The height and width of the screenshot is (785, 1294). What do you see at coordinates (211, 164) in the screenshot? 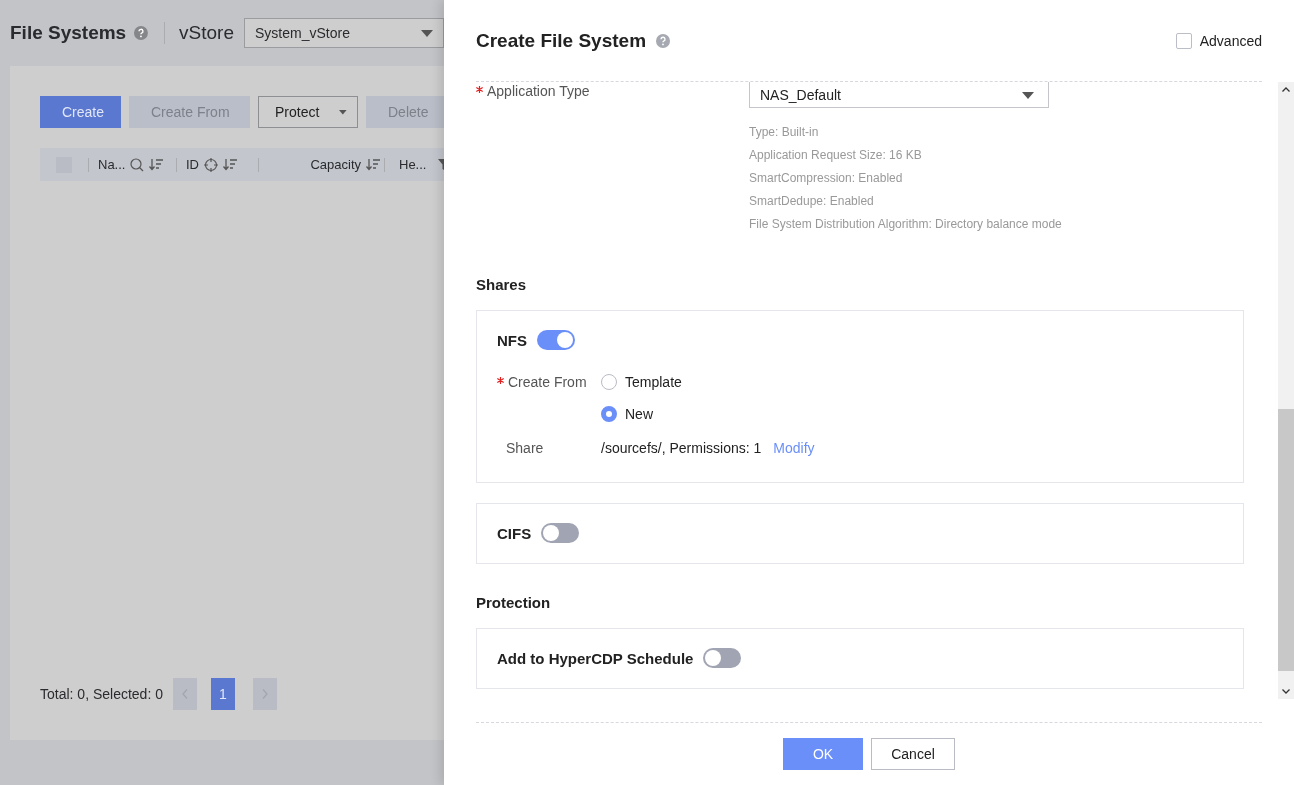
I see `target-icon` at bounding box center [211, 164].